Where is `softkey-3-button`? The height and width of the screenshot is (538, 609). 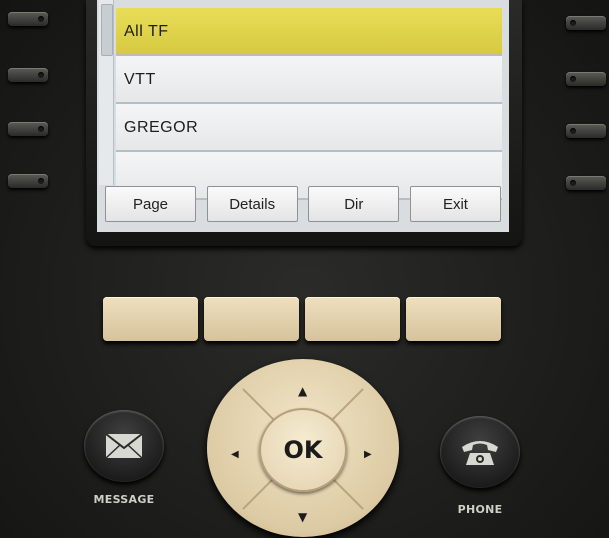
softkey-3-button is located at coordinates (352, 319).